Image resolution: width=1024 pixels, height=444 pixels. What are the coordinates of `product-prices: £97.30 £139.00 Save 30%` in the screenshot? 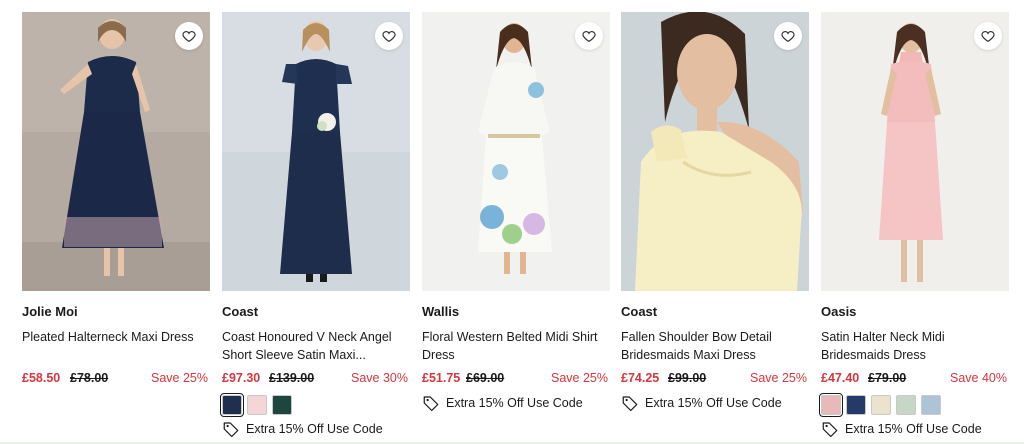 It's located at (315, 380).